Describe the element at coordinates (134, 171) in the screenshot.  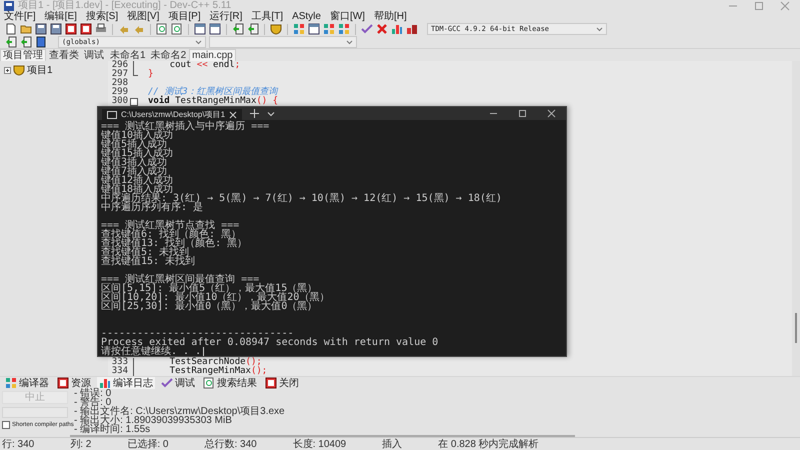
I see `console-line: 键值7插入成功` at that location.